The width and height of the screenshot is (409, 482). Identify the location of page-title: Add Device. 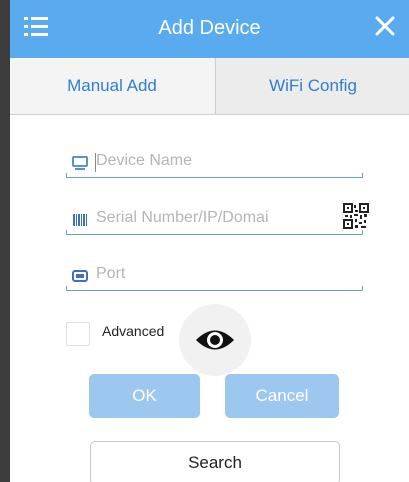
(209, 28).